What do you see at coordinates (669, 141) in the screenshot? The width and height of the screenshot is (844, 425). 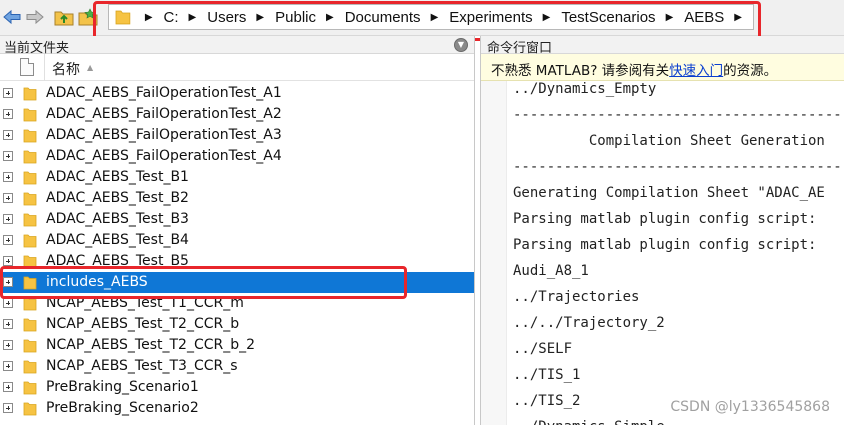 I see `command-output-line: Compilation Sheet Generation` at bounding box center [669, 141].